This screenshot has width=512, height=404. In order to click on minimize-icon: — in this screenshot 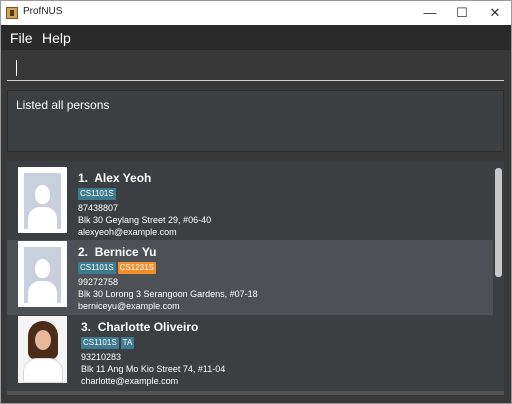, I will do `click(430, 13)`.